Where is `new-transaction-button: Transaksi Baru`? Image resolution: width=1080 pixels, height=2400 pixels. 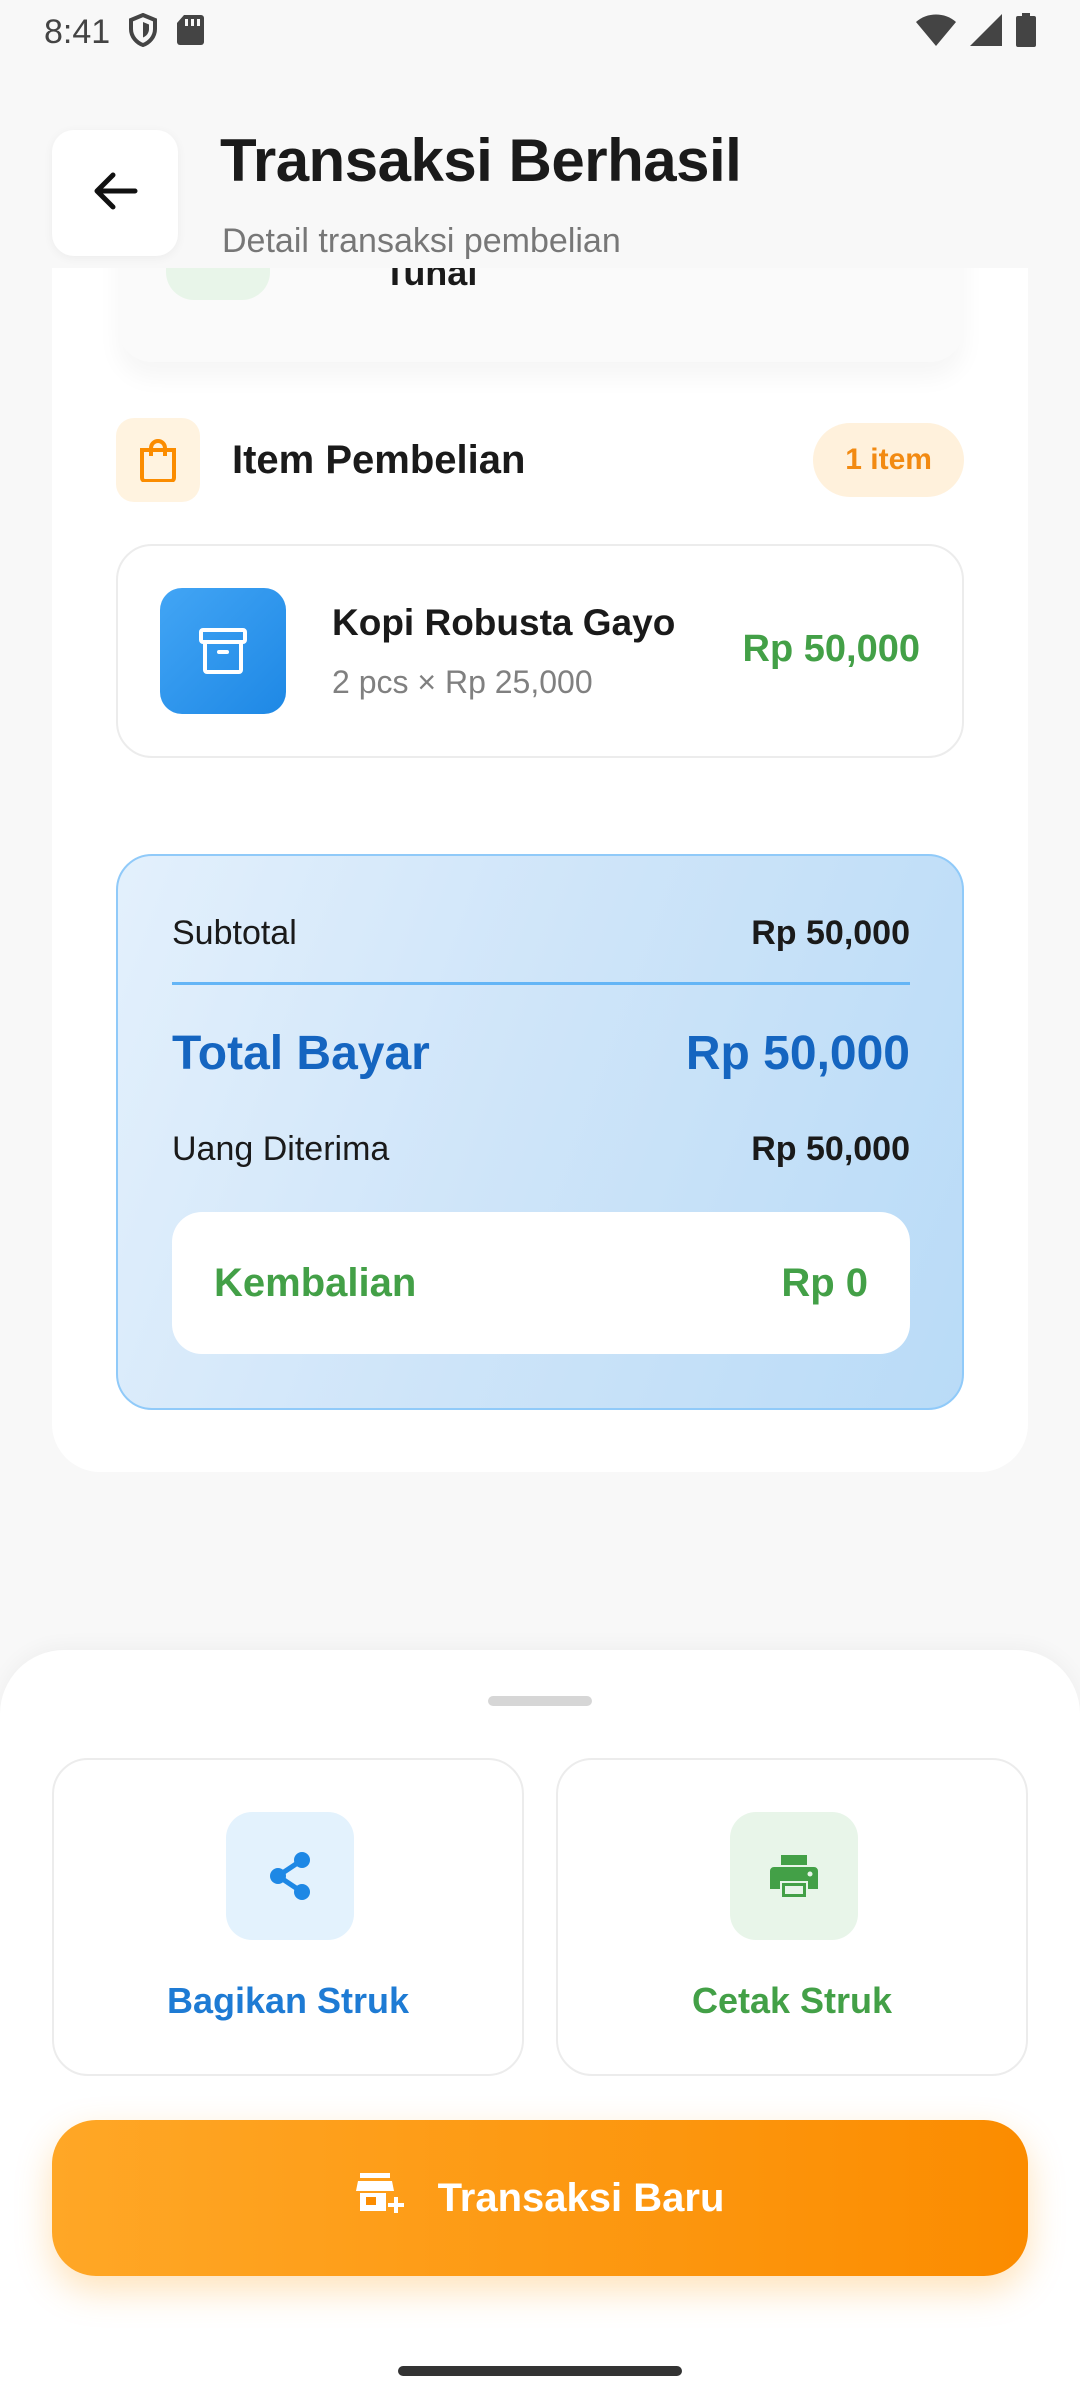 new-transaction-button: Transaksi Baru is located at coordinates (540, 2198).